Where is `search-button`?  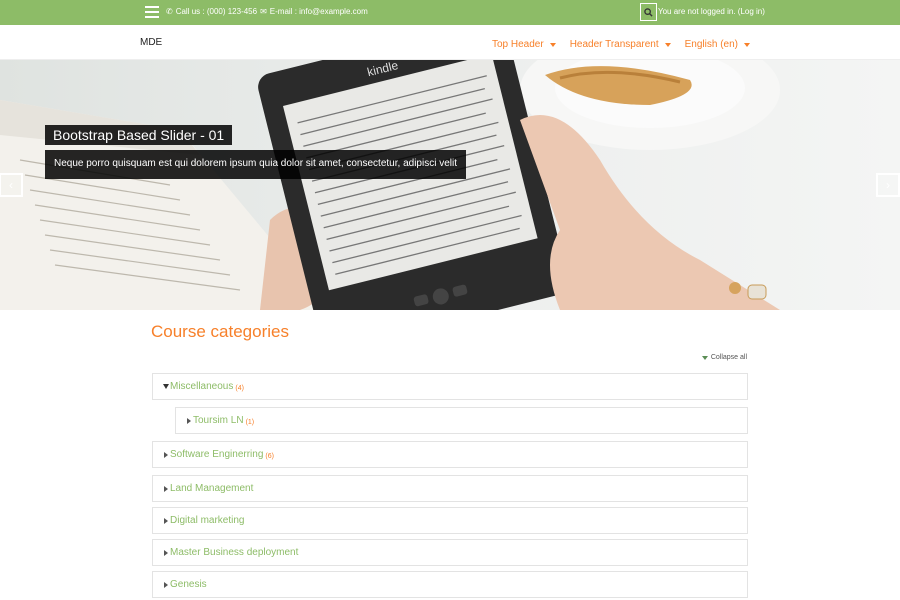 search-button is located at coordinates (648, 12).